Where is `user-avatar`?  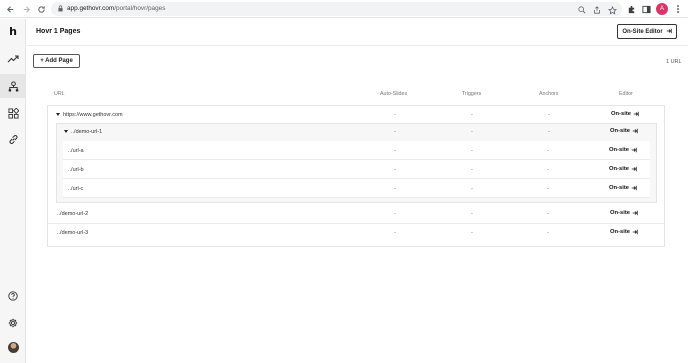 user-avatar is located at coordinates (13, 347).